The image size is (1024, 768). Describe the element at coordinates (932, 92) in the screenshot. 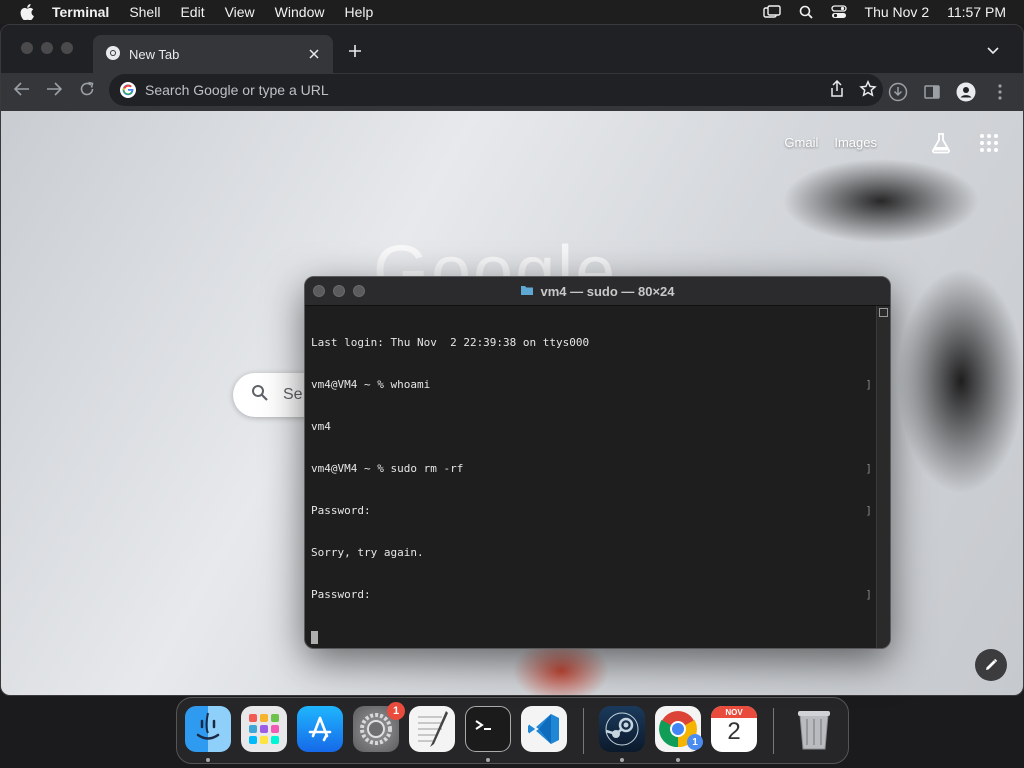

I see `side-panel-icon` at that location.